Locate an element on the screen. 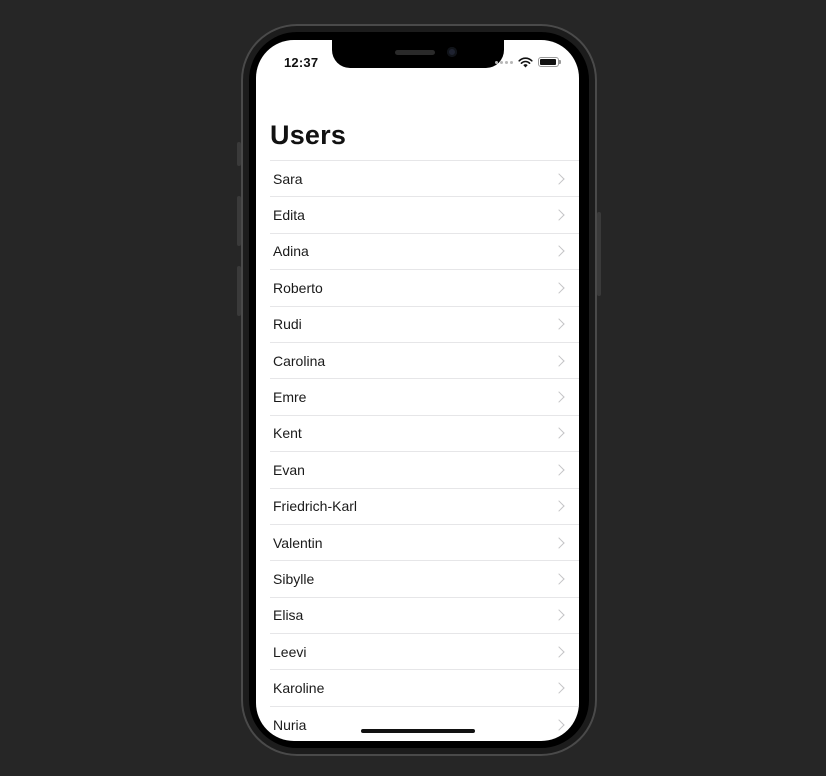 This screenshot has width=826, height=776. user-name-label: Elisa is located at coordinates (288, 615).